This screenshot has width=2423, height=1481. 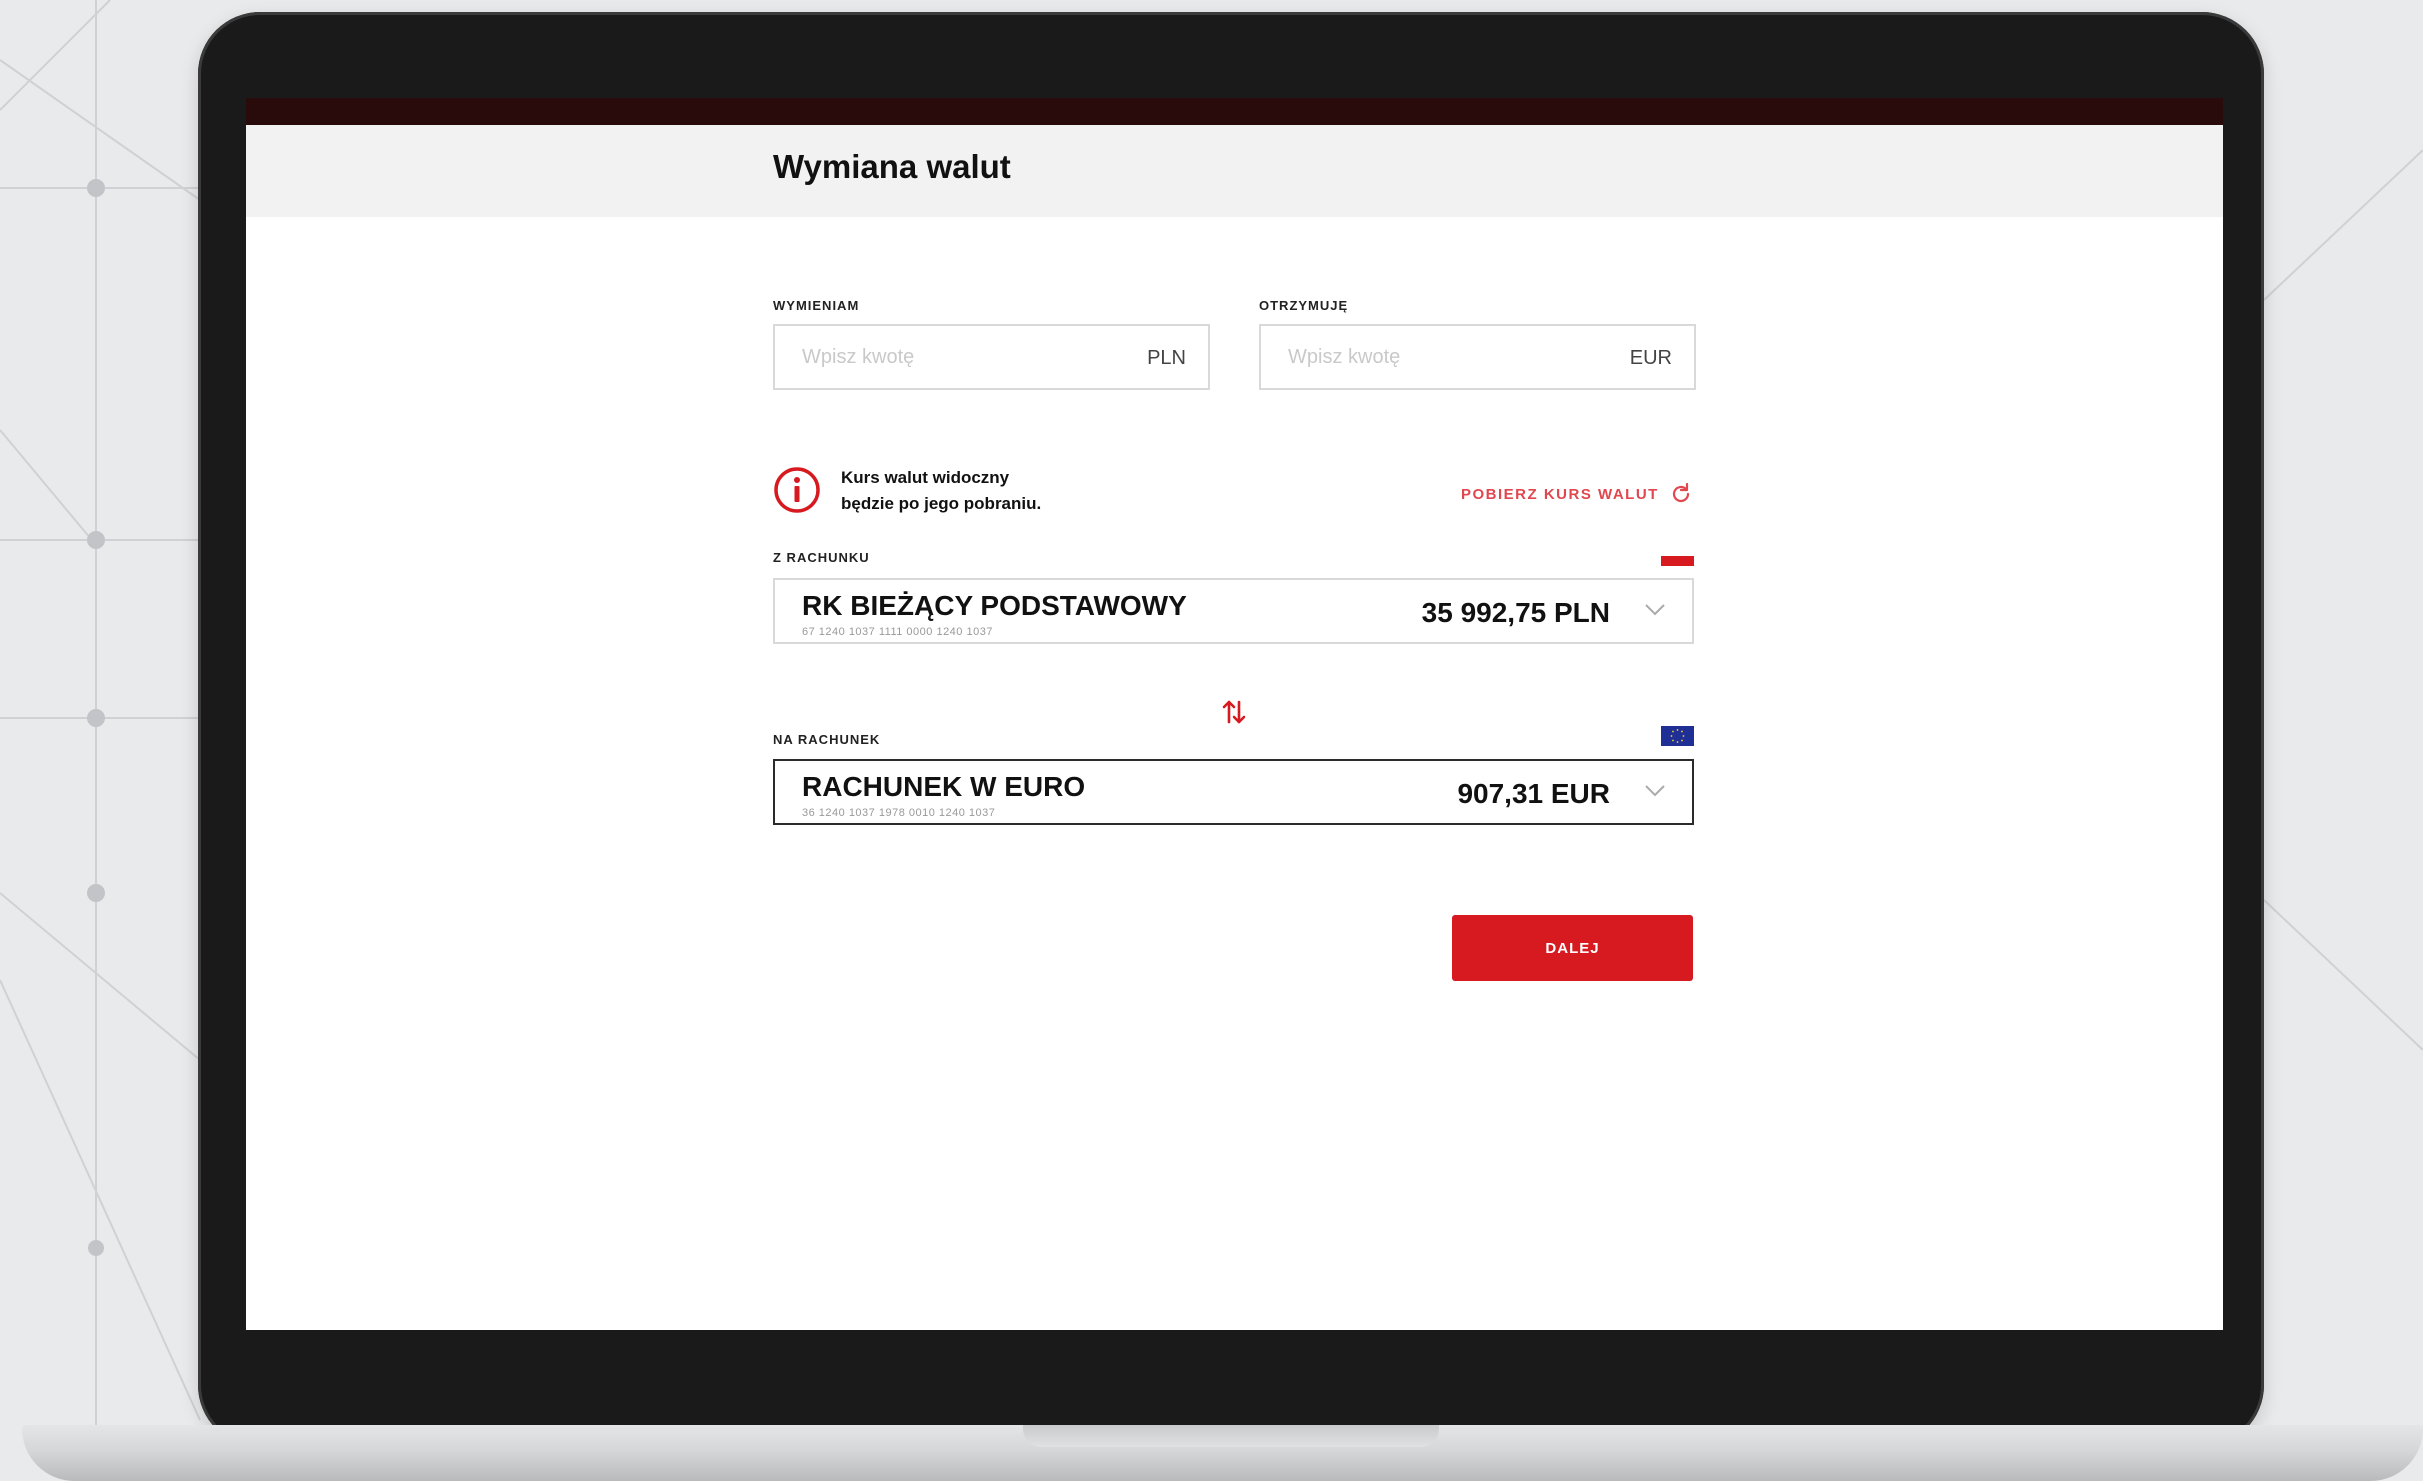 I want to click on poland-flag-icon, so click(x=1677, y=556).